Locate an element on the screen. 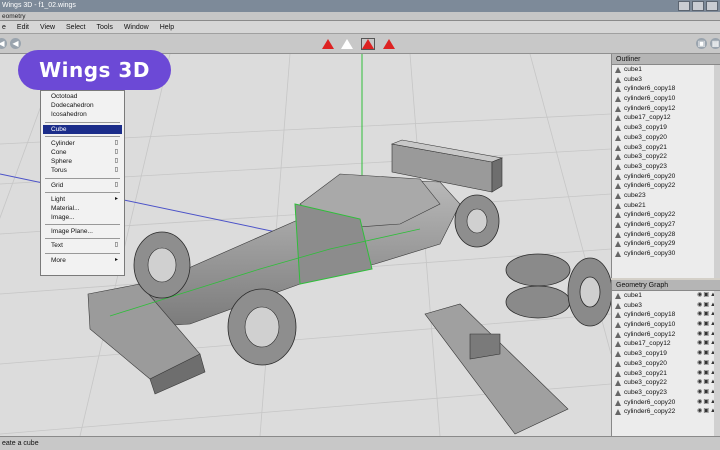 The height and width of the screenshot is (450, 720). back-arrow-icon: ◀ is located at coordinates (3, 43).